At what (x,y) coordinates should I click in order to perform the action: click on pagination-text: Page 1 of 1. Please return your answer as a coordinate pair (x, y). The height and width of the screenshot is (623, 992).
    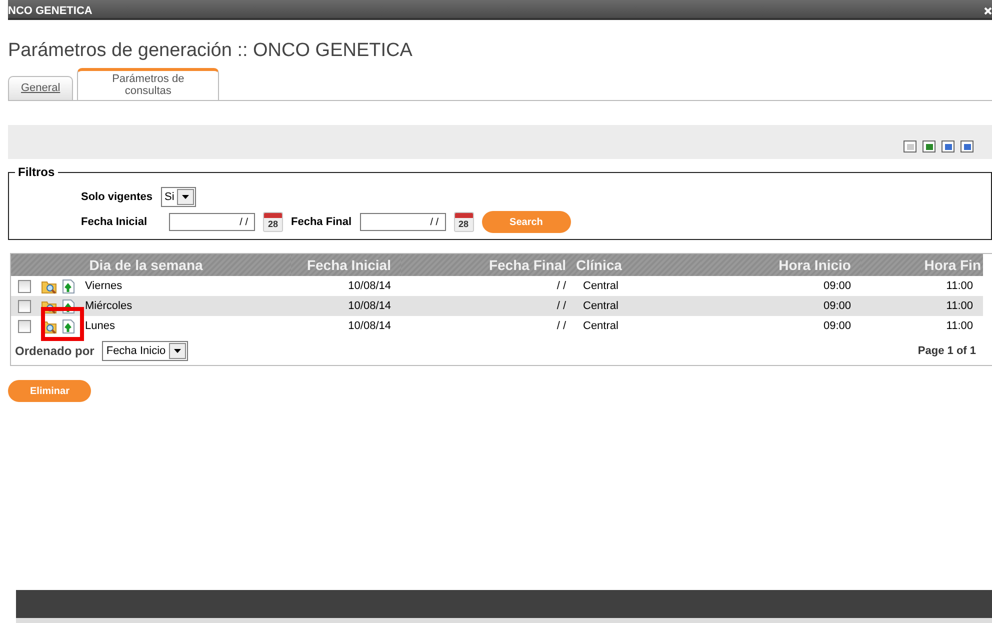
    Looking at the image, I should click on (947, 351).